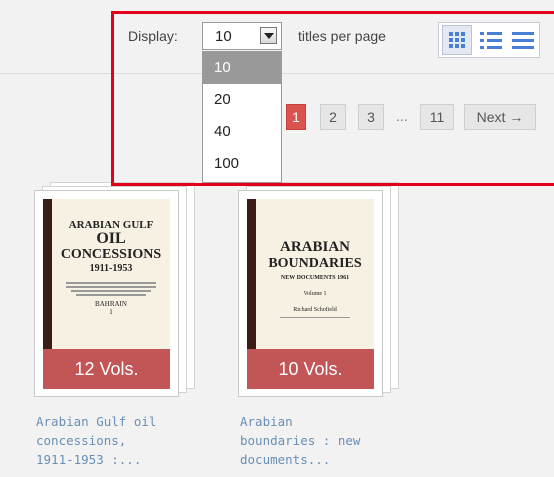  What do you see at coordinates (111, 312) in the screenshot?
I see `cover-text: 1` at bounding box center [111, 312].